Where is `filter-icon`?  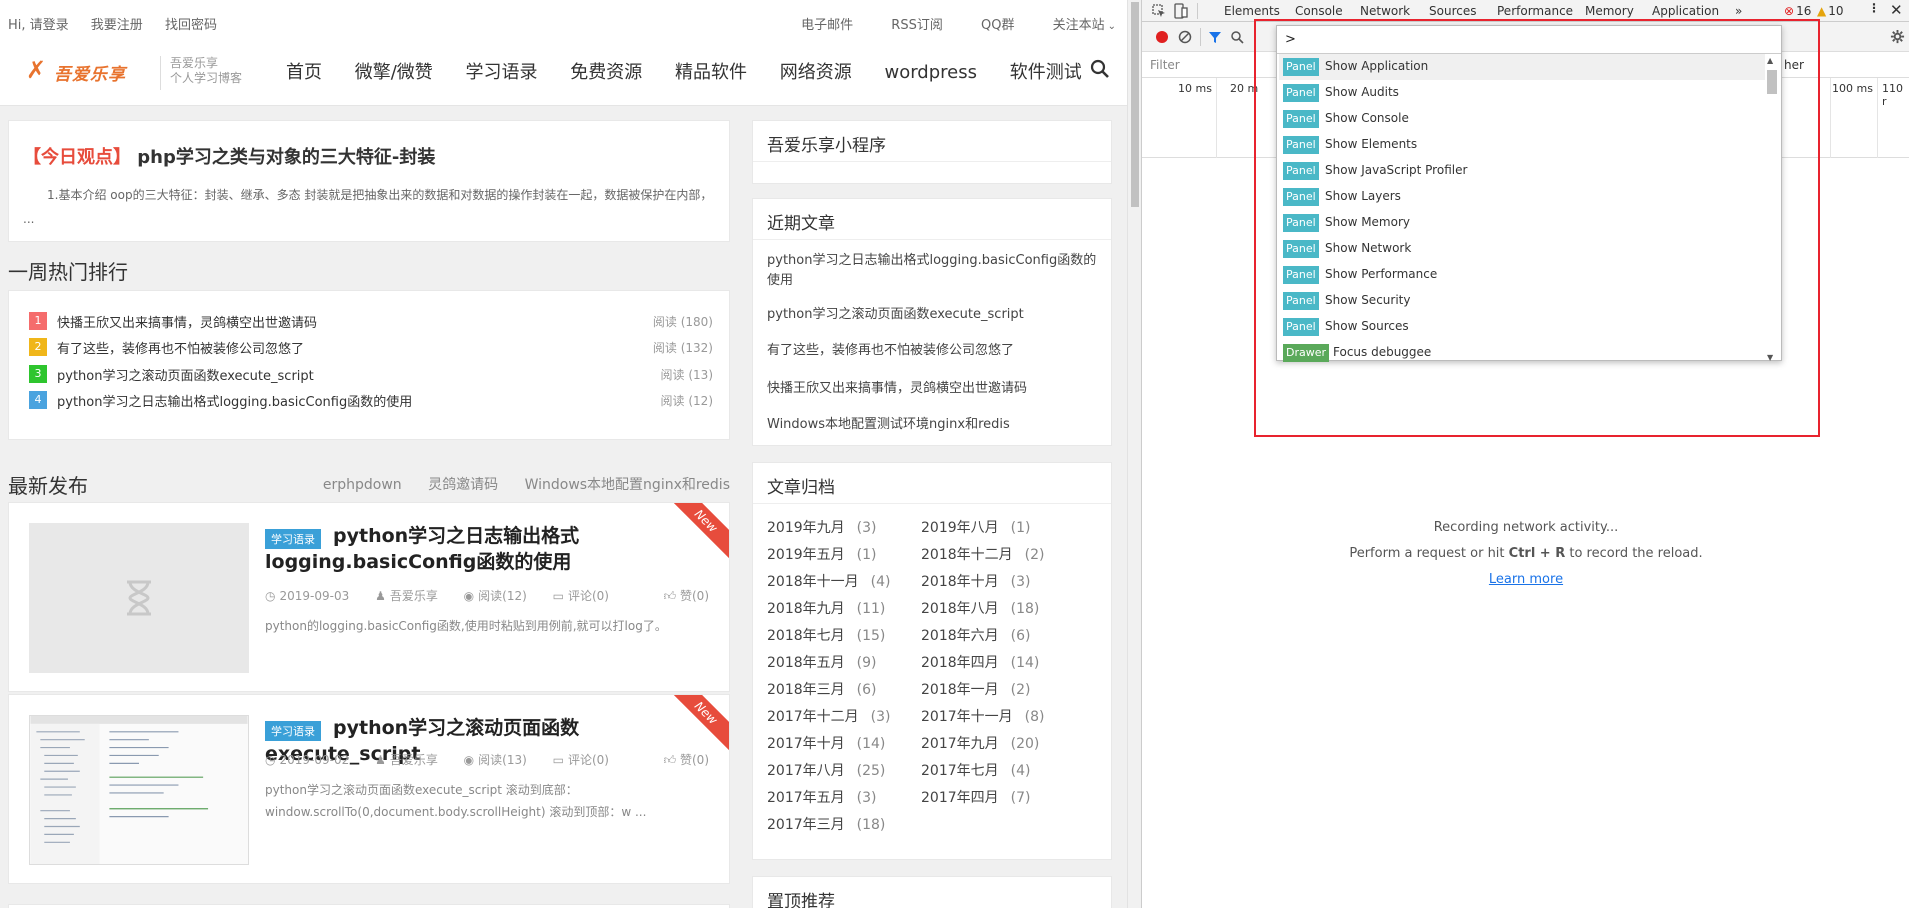 filter-icon is located at coordinates (1215, 37).